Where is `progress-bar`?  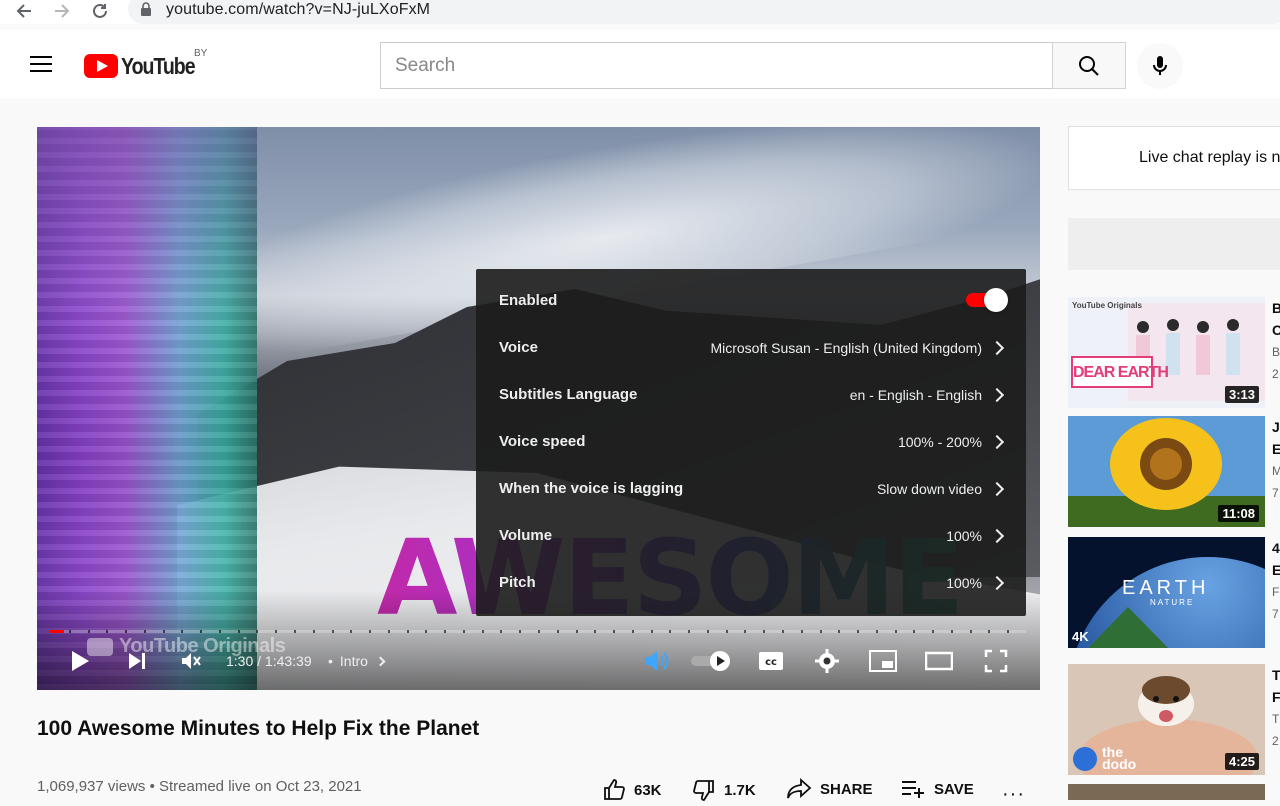 progress-bar is located at coordinates (538, 631).